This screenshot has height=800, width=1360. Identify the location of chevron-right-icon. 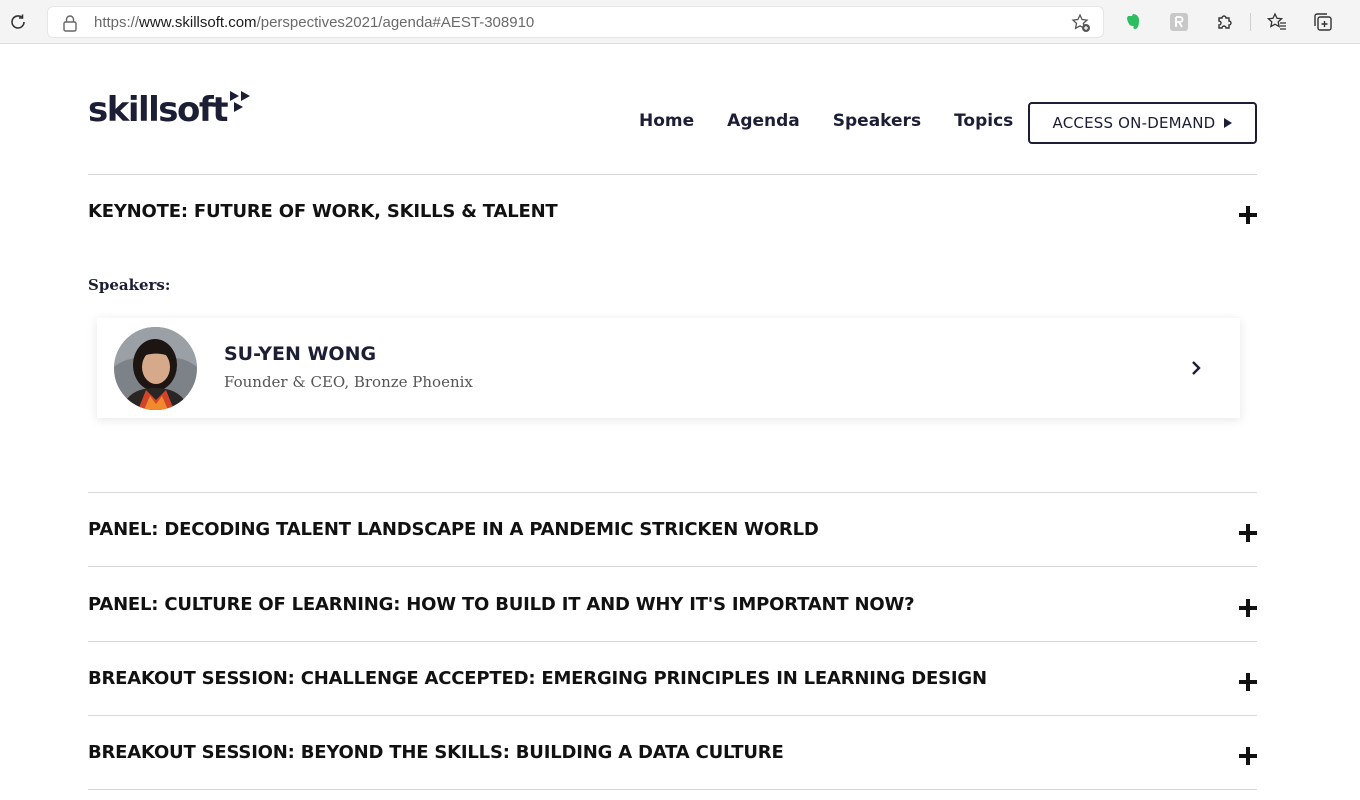
(1196, 368).